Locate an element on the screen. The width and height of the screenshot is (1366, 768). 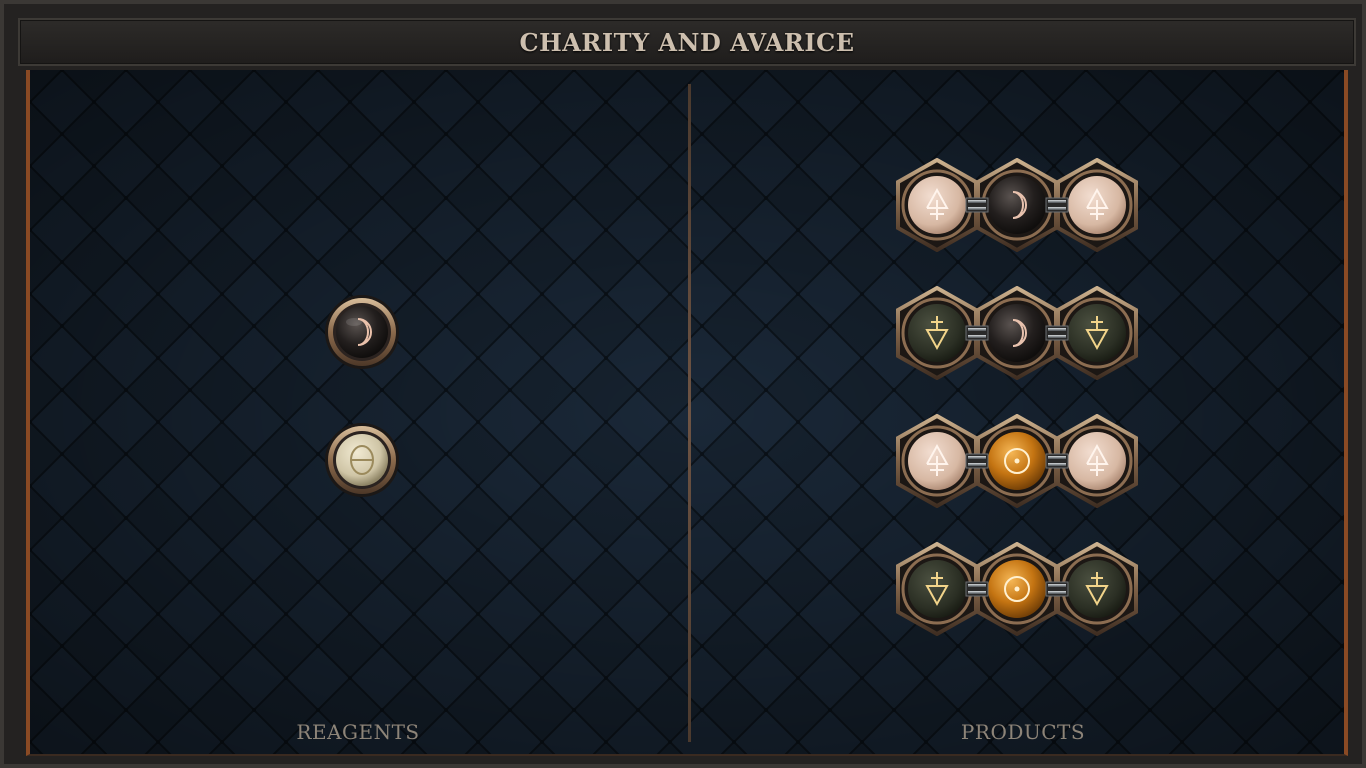
title-bar: CHARITY AND AVARICE is located at coordinates (687, 42).